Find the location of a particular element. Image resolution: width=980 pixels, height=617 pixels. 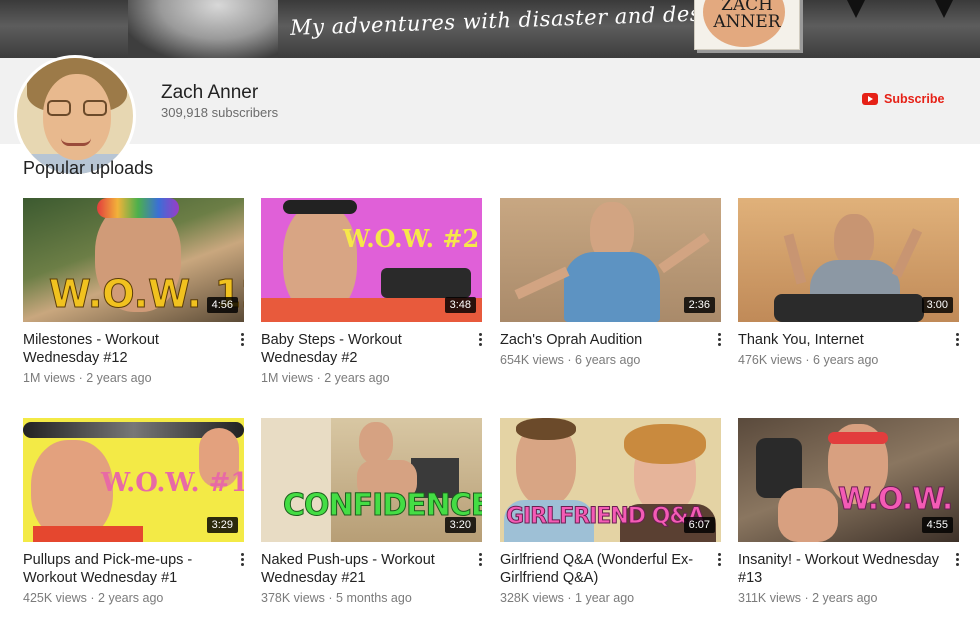

thumbnail-text: GIRLFRIEND Q&A is located at coordinates (606, 517).